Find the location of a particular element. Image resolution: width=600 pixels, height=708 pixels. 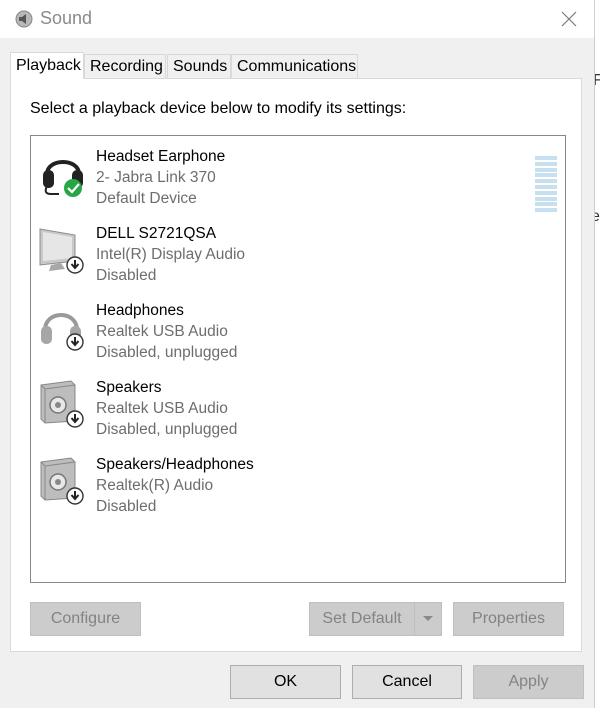

configure-button: Configure is located at coordinates (85, 619).